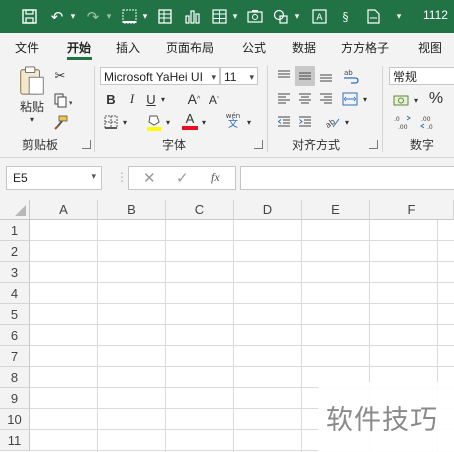 The image size is (454, 452). I want to click on name-box: E5 ▾, so click(54, 178).